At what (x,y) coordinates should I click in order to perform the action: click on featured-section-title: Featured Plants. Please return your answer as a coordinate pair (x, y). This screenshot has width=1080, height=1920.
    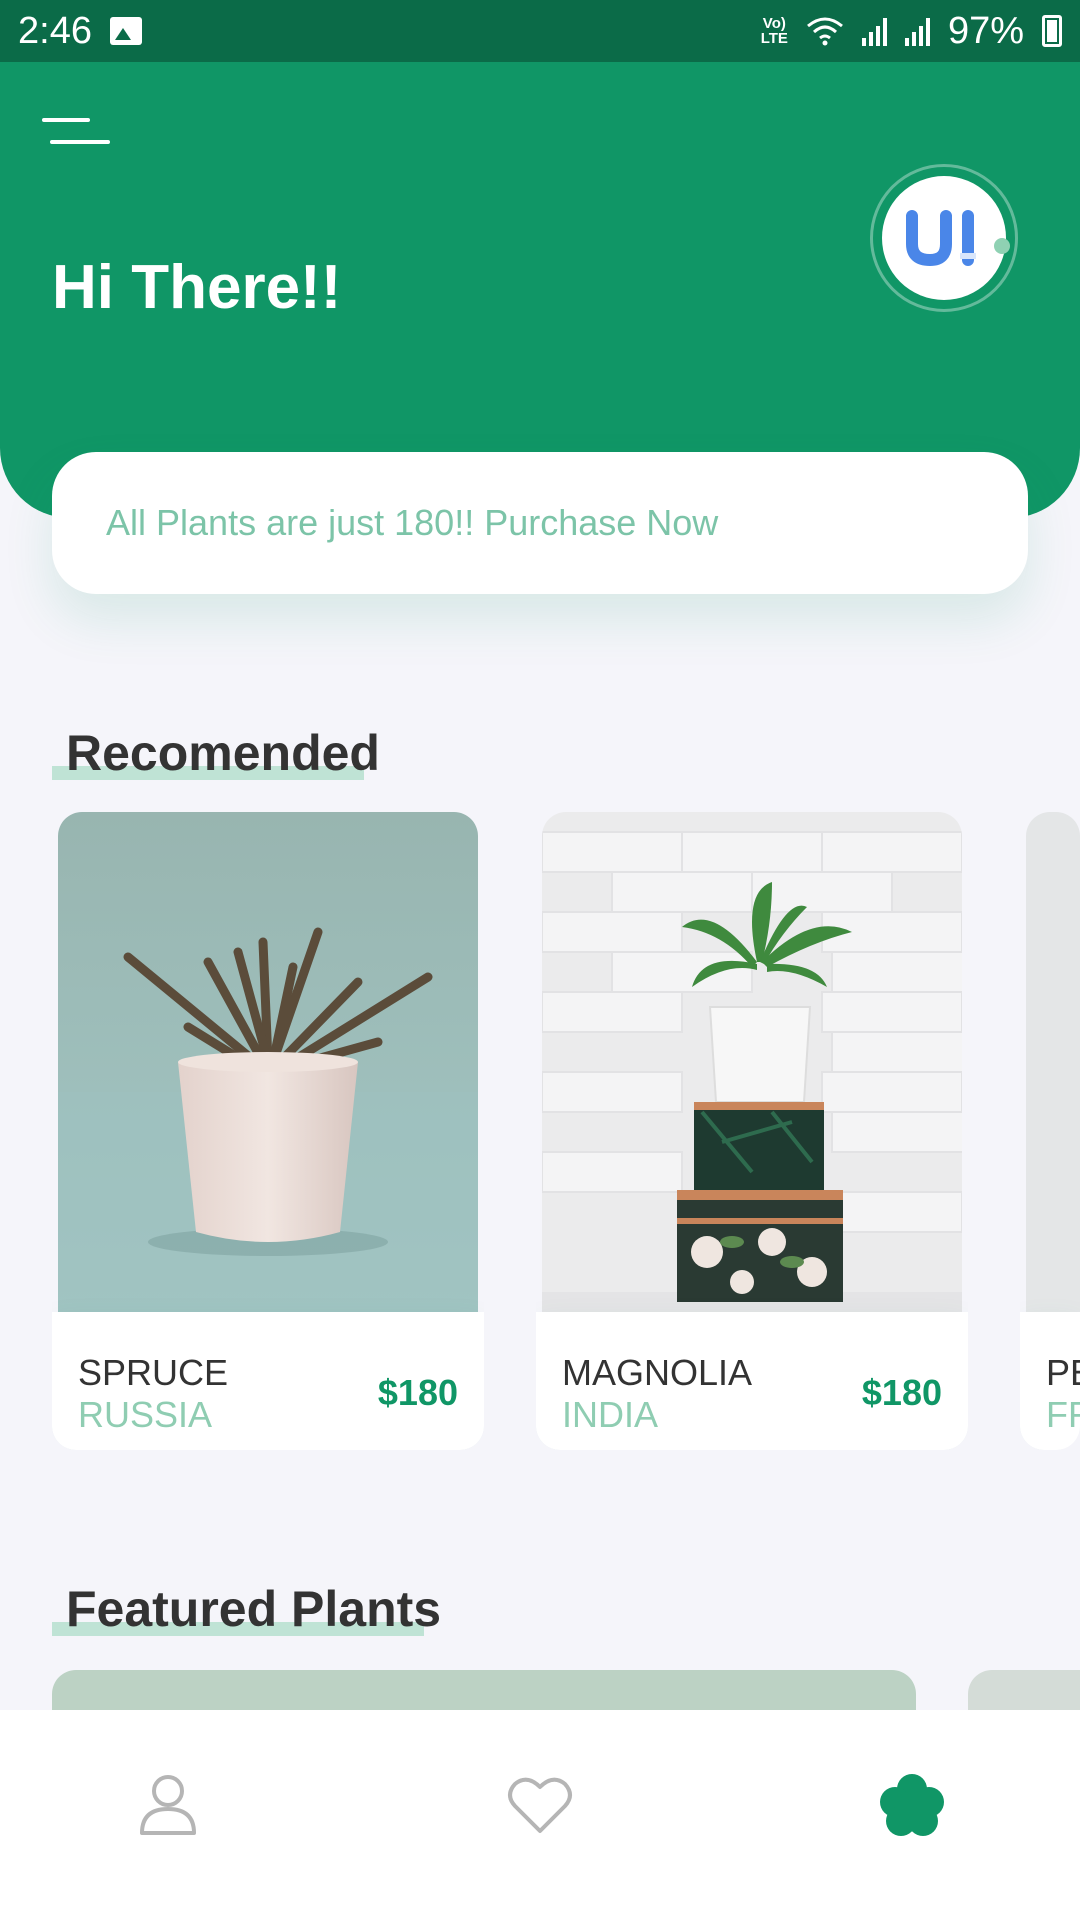
    Looking at the image, I should click on (246, 1609).